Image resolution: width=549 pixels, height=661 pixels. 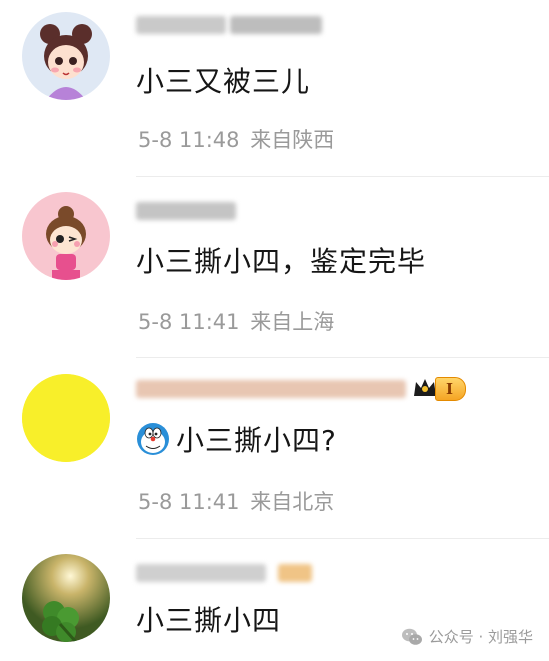 I want to click on comment-text: 小三撕小四?, so click(x=236, y=439).